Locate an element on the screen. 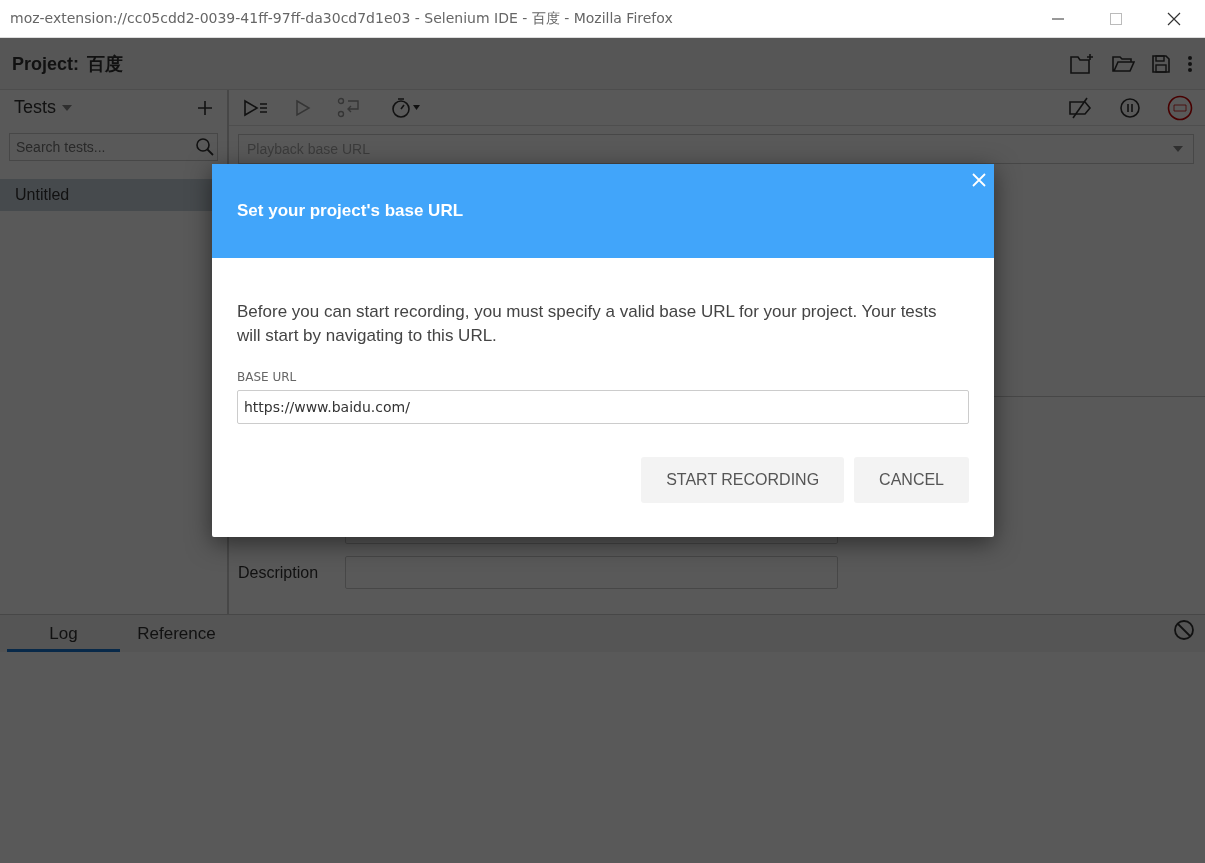 The height and width of the screenshot is (863, 1205). tests-dropdown: Tests is located at coordinates (35, 107).